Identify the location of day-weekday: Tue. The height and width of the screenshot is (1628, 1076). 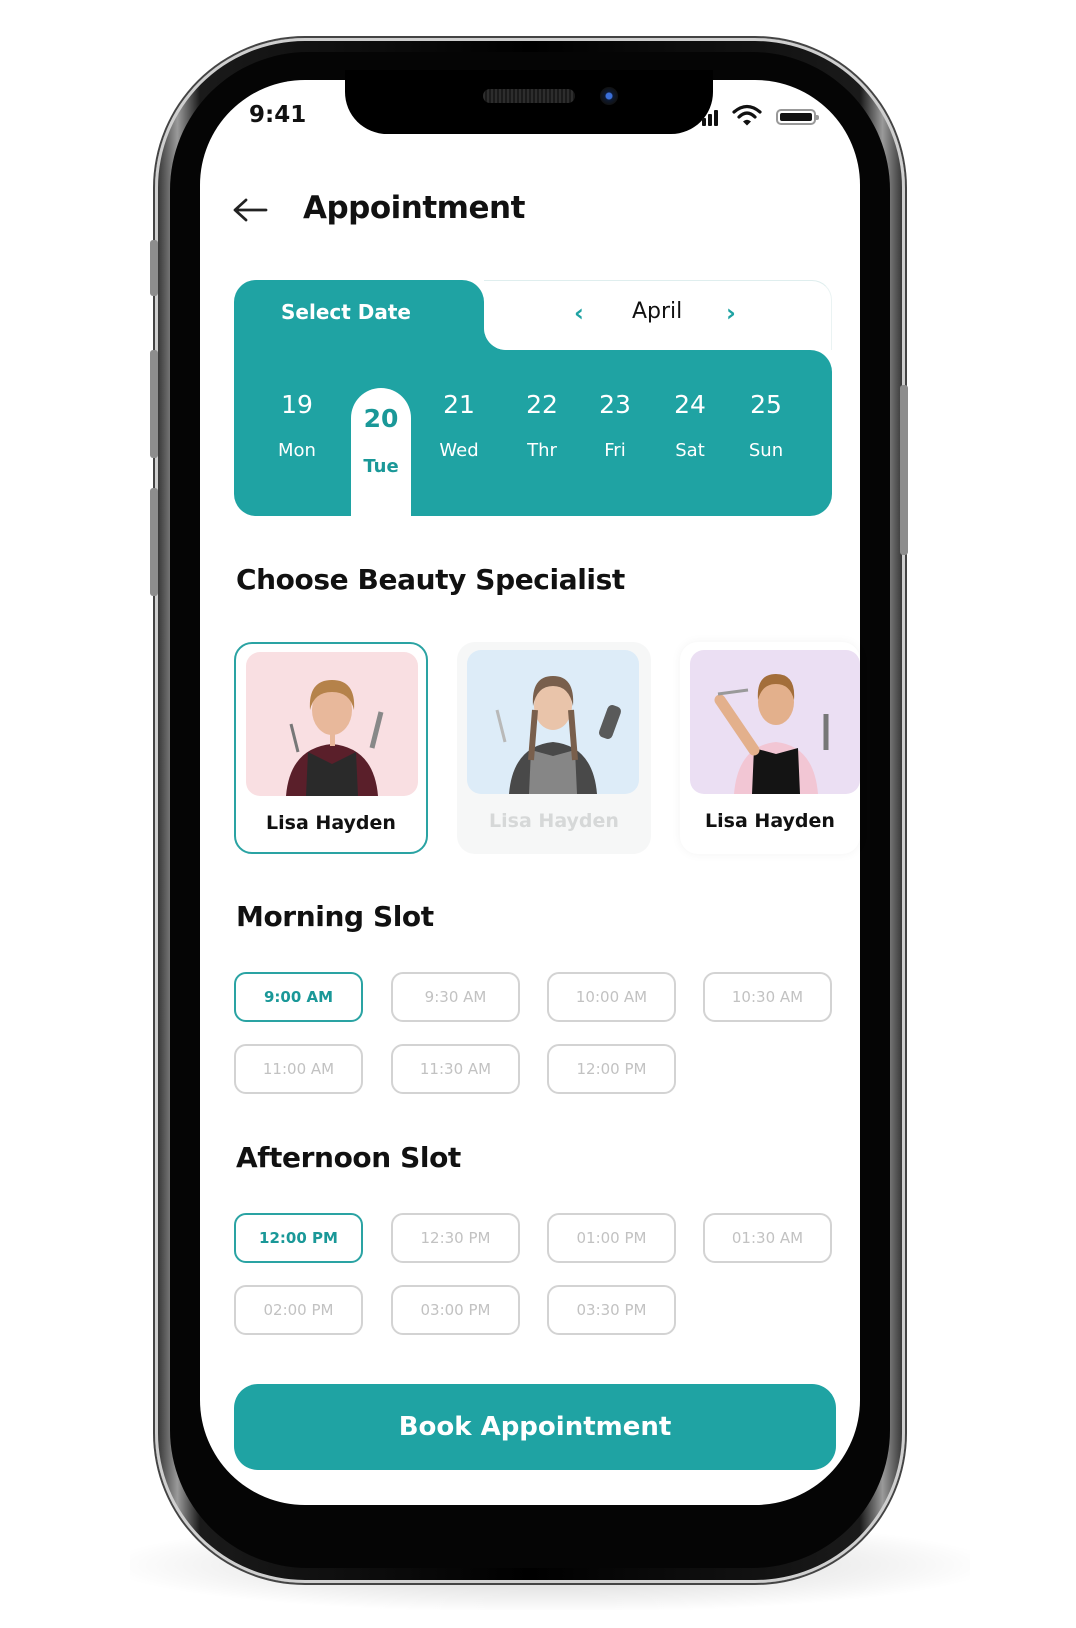
(381, 466).